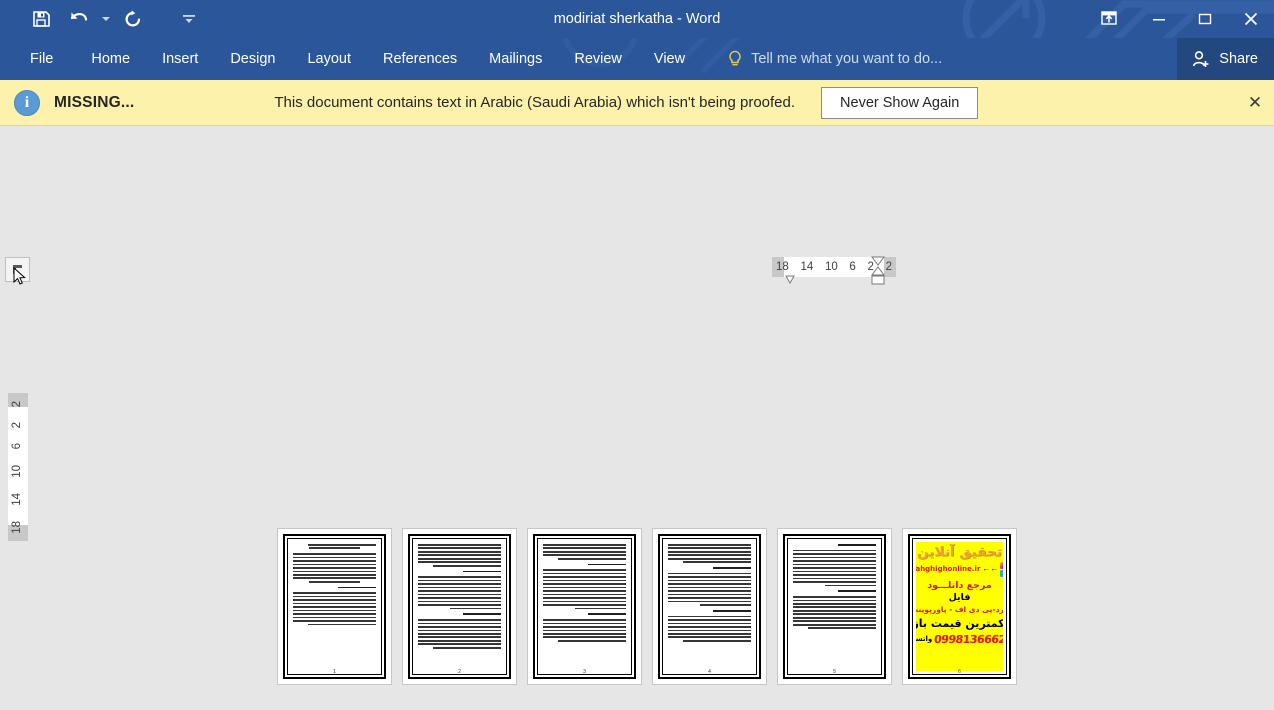 This screenshot has width=1274, height=710. I want to click on never-show-again-button: Never Show Again, so click(900, 102).